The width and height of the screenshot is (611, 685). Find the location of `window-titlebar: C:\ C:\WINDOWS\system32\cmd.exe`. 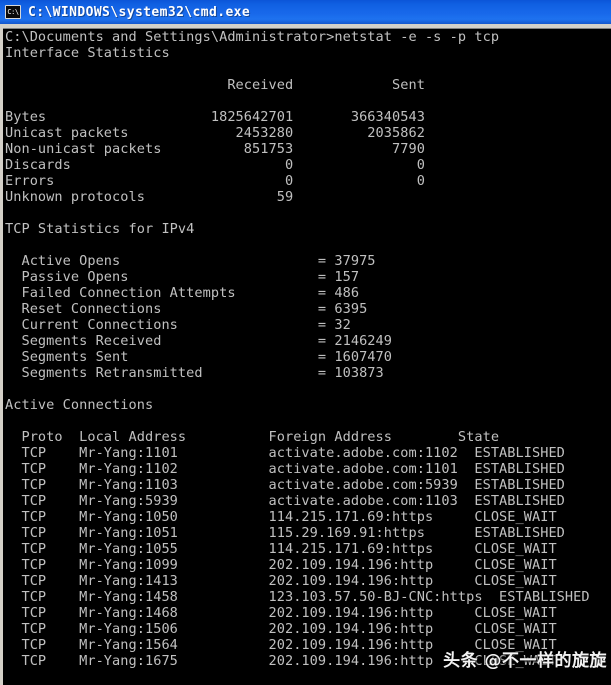

window-titlebar: C:\ C:\WINDOWS\system32\cmd.exe is located at coordinates (305, 12).